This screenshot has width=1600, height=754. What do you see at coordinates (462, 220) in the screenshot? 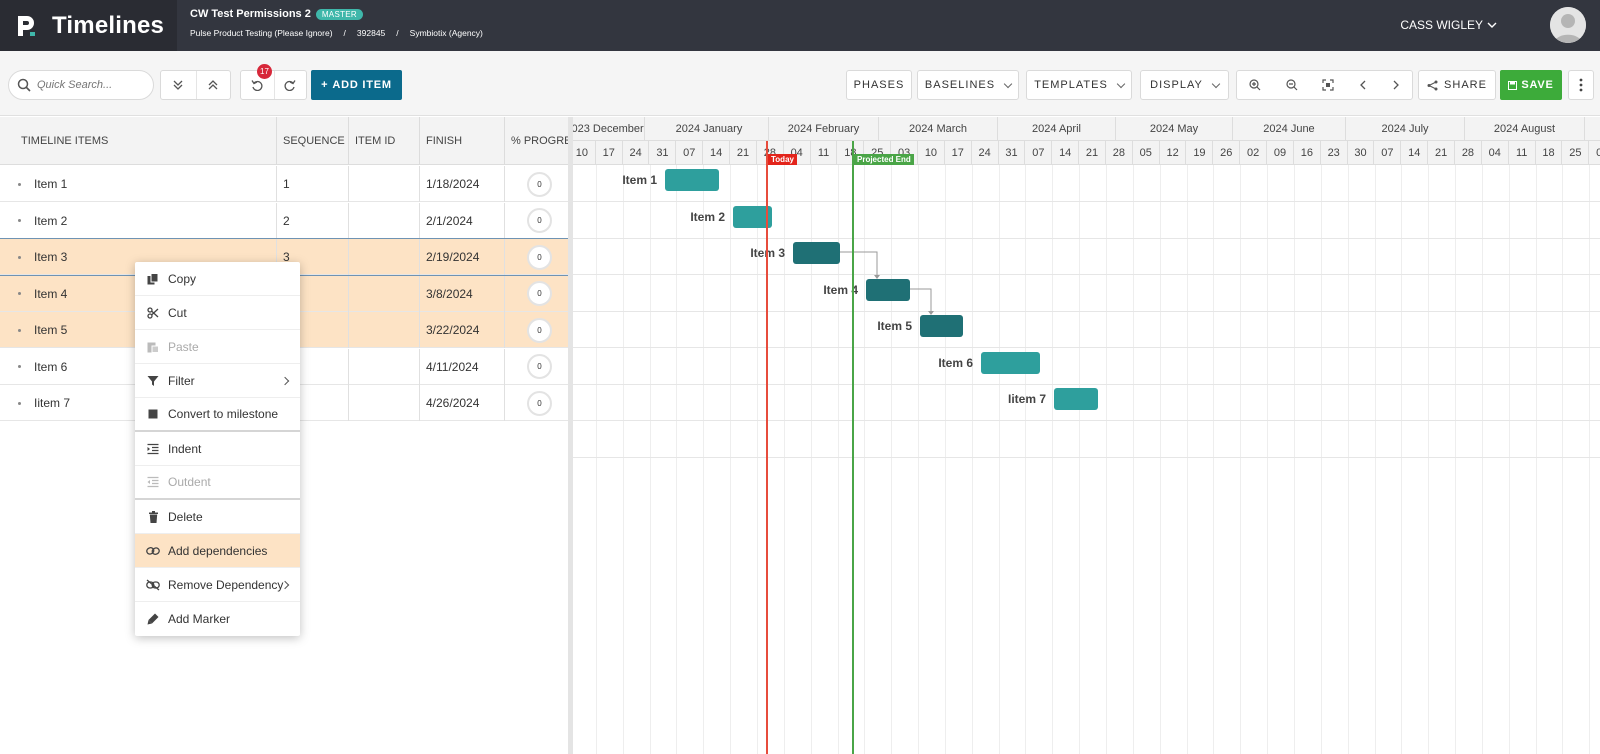
I see `cell-finish: 2/1/2024` at bounding box center [462, 220].